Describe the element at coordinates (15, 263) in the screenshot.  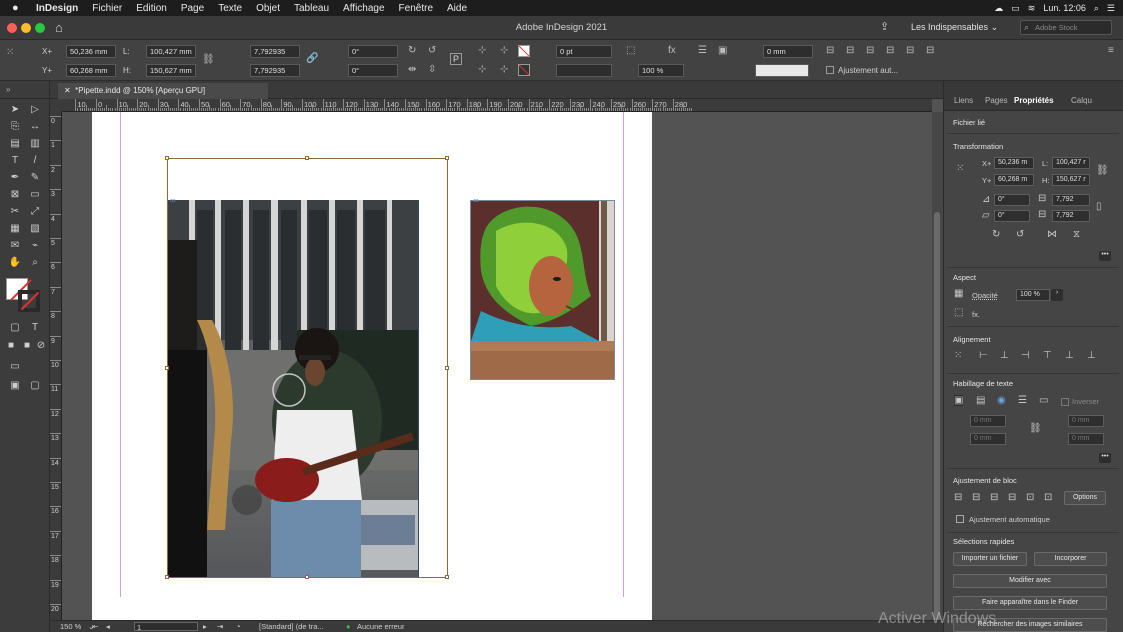
I see `hand-tool-icon: ✋` at that location.